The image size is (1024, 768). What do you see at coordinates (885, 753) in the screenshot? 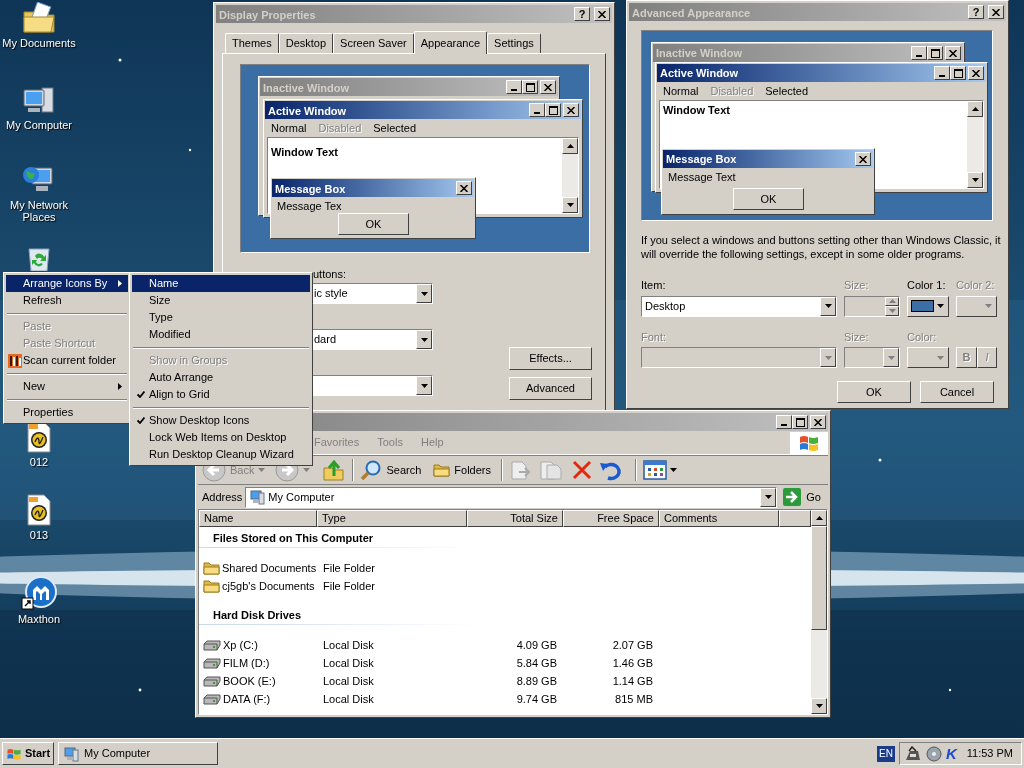
I see `language-indicator: EN` at bounding box center [885, 753].